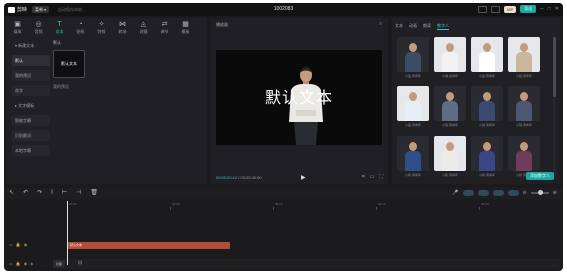 This screenshot has width=567, height=273. I want to click on add-media-icon: ⊟, so click(80, 263).